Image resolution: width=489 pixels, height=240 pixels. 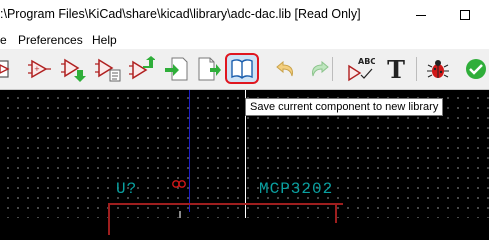 I want to click on component-icon-partial, so click(x=7, y=69).